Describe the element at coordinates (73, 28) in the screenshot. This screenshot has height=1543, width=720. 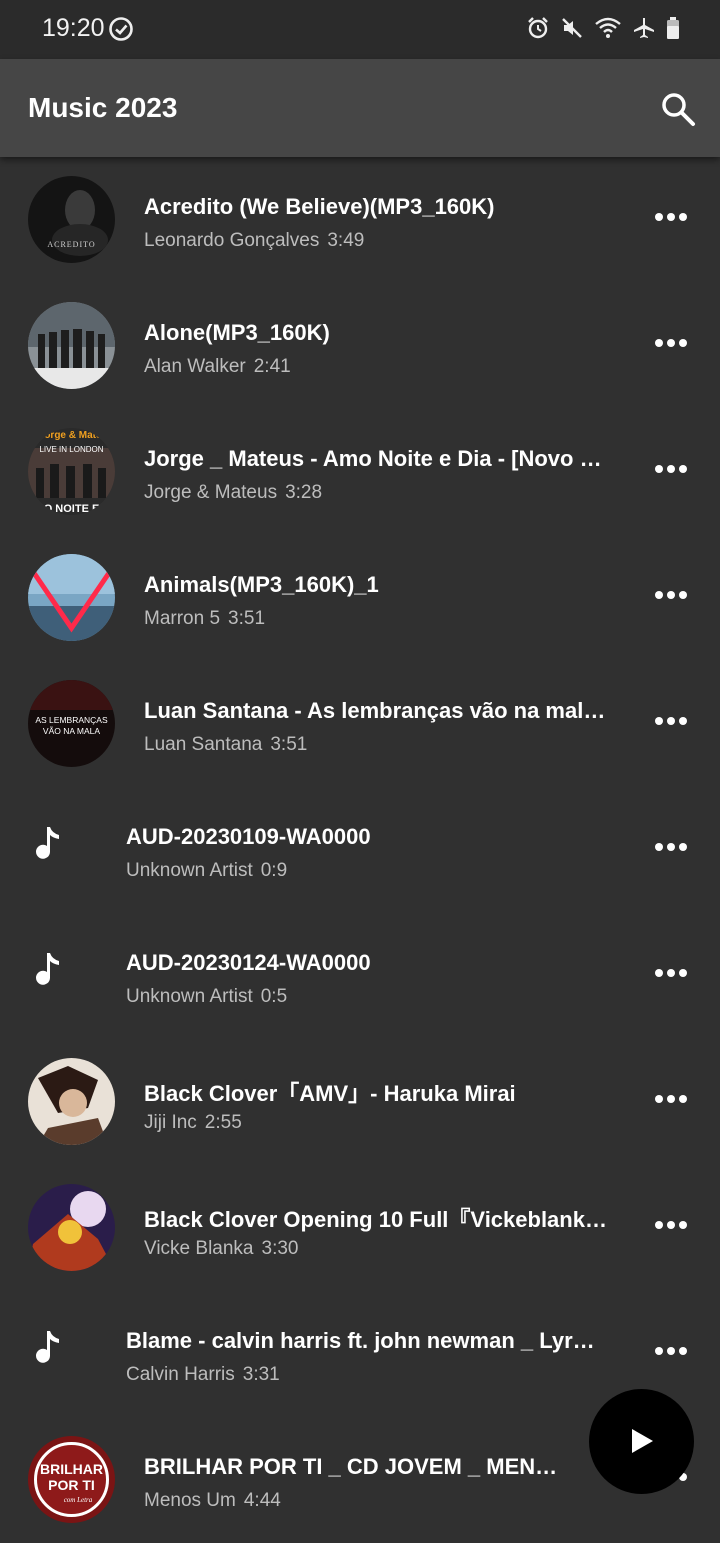
I see `status-time: 19:20` at that location.